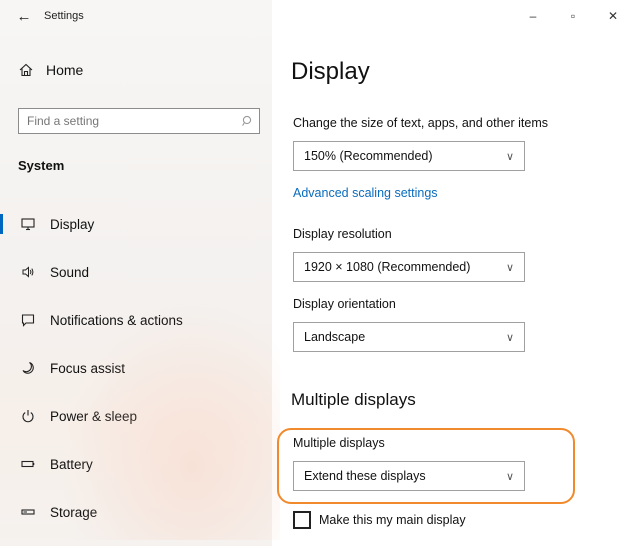 The width and height of the screenshot is (633, 546). Describe the element at coordinates (342, 234) in the screenshot. I see `resolution-label: Display resolution` at that location.